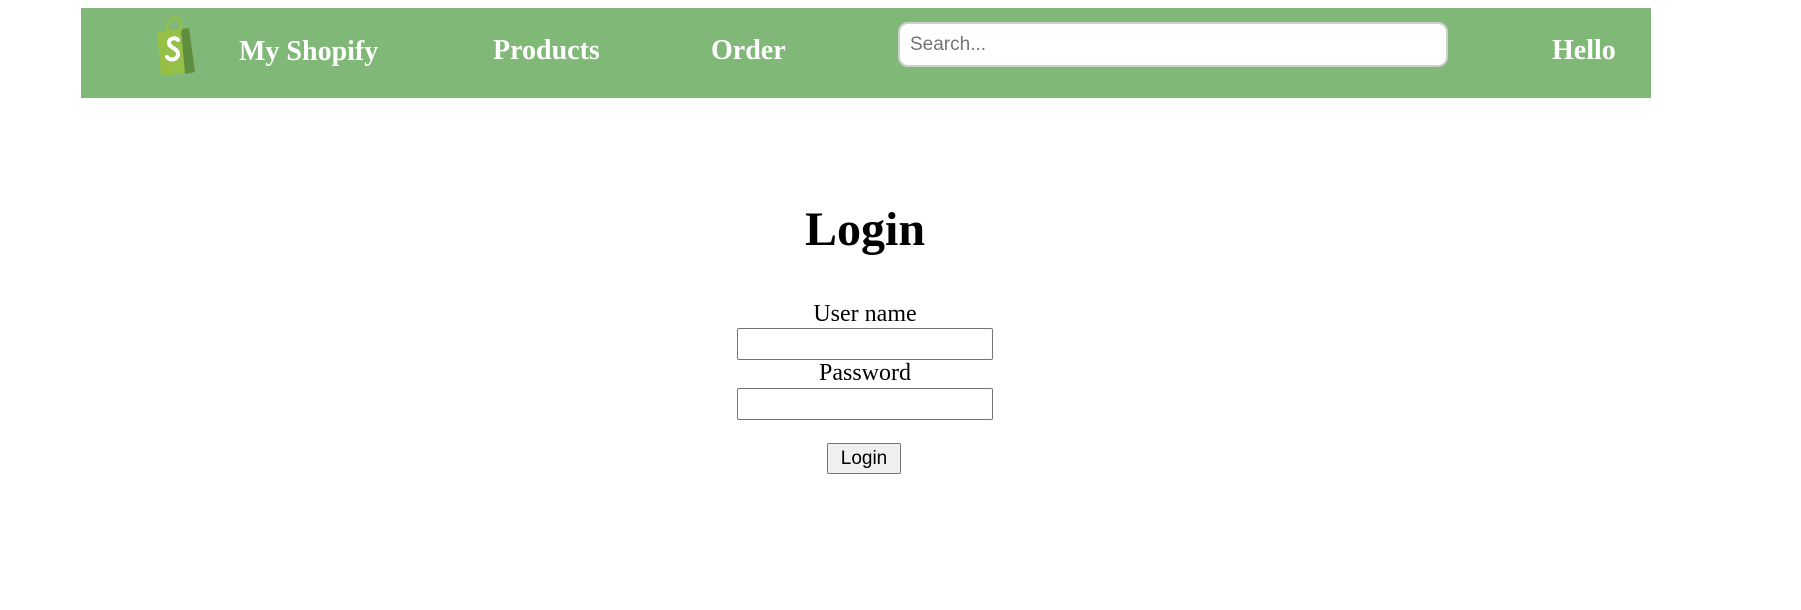 This screenshot has width=1801, height=610. Describe the element at coordinates (864, 373) in the screenshot. I see `password-label: Password` at that location.